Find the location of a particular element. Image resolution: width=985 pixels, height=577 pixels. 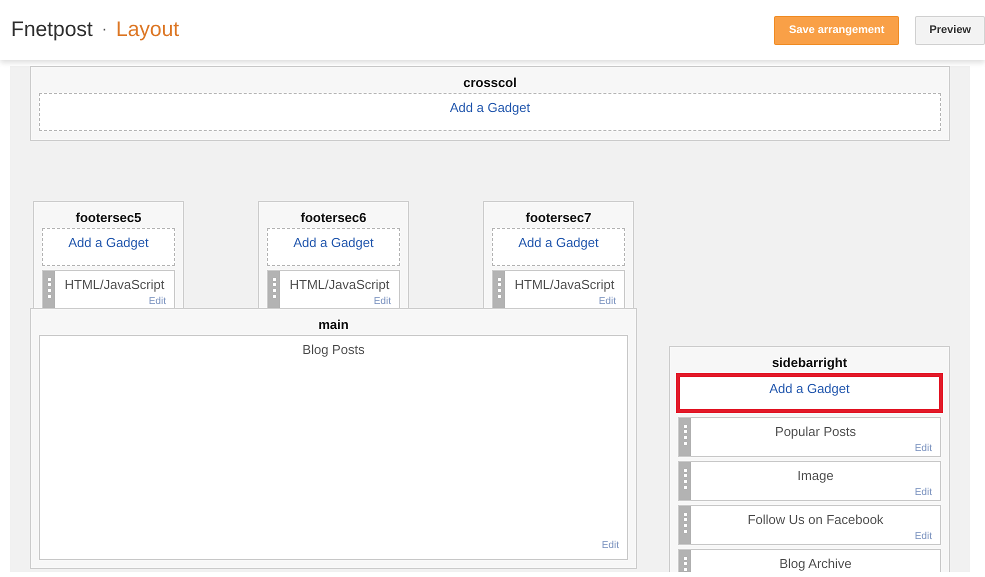

gadget-title: Blog Archive is located at coordinates (815, 563).